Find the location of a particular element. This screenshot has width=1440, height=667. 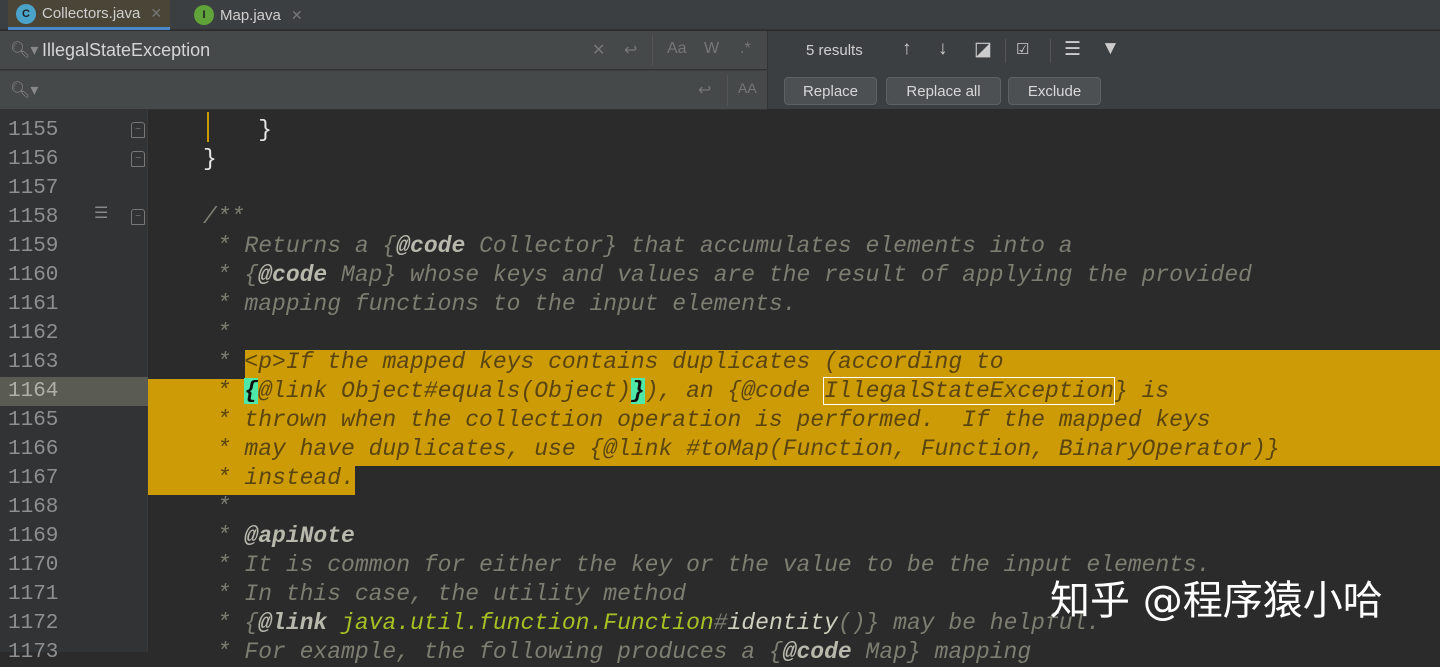

line-number: 1166 is located at coordinates (33, 449).